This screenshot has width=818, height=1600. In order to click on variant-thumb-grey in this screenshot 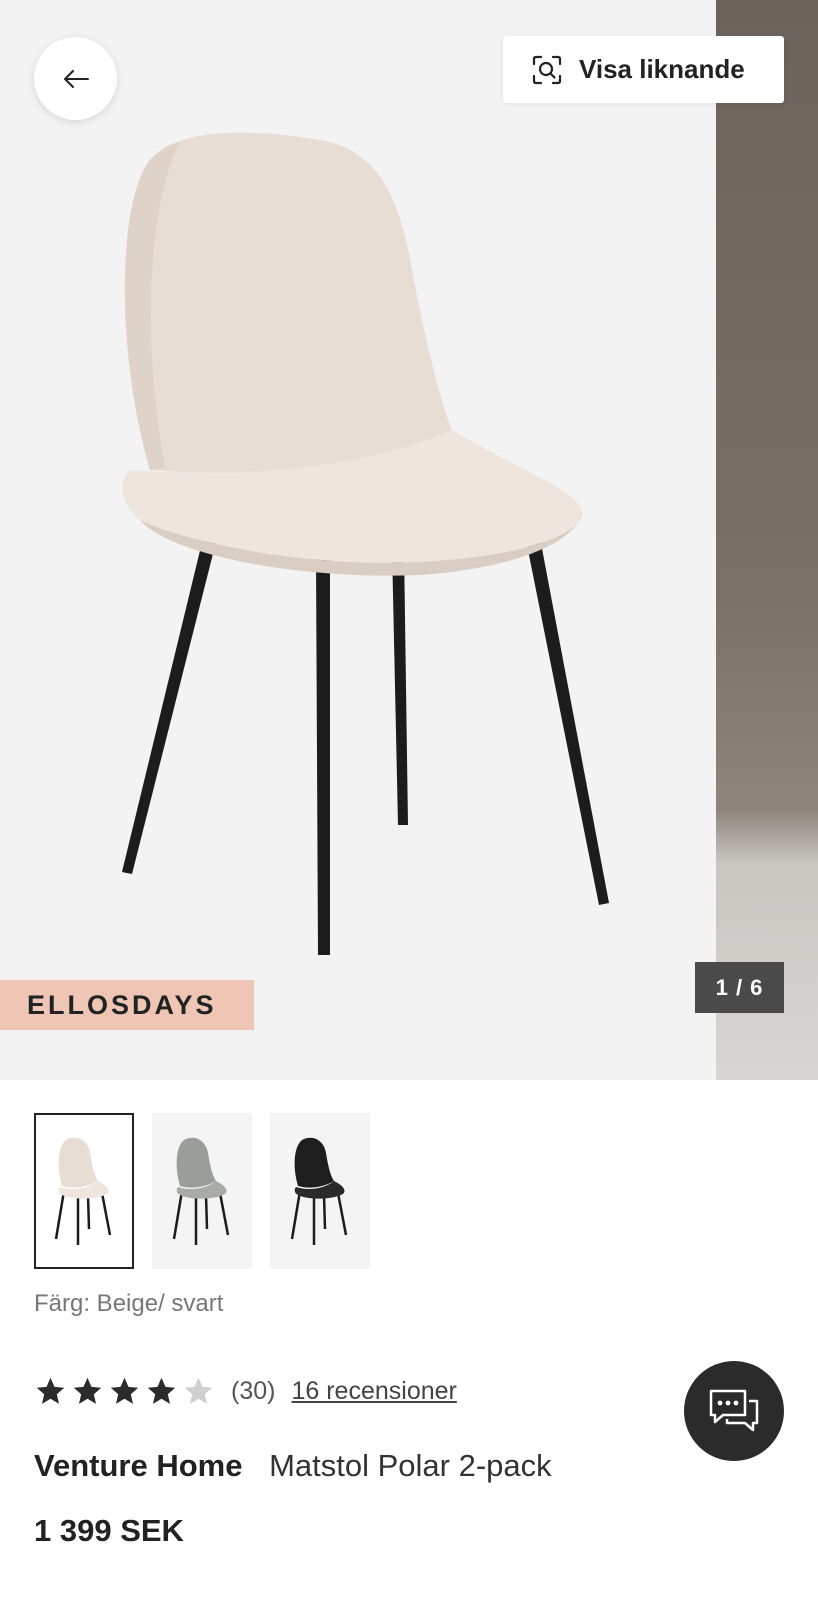, I will do `click(202, 1191)`.